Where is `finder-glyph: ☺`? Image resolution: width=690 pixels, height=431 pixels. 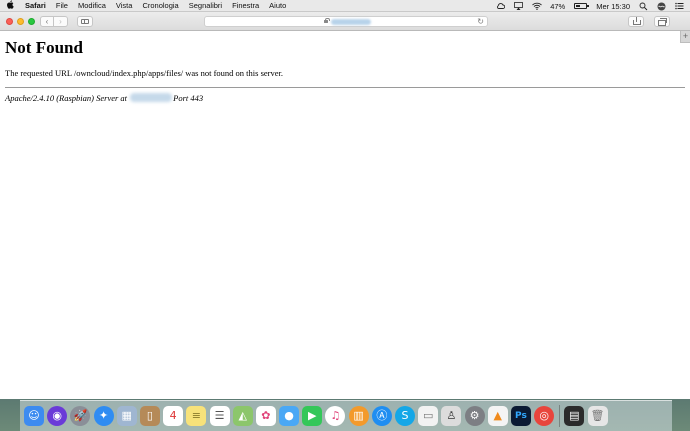
finder-glyph: ☺ is located at coordinates (34, 415).